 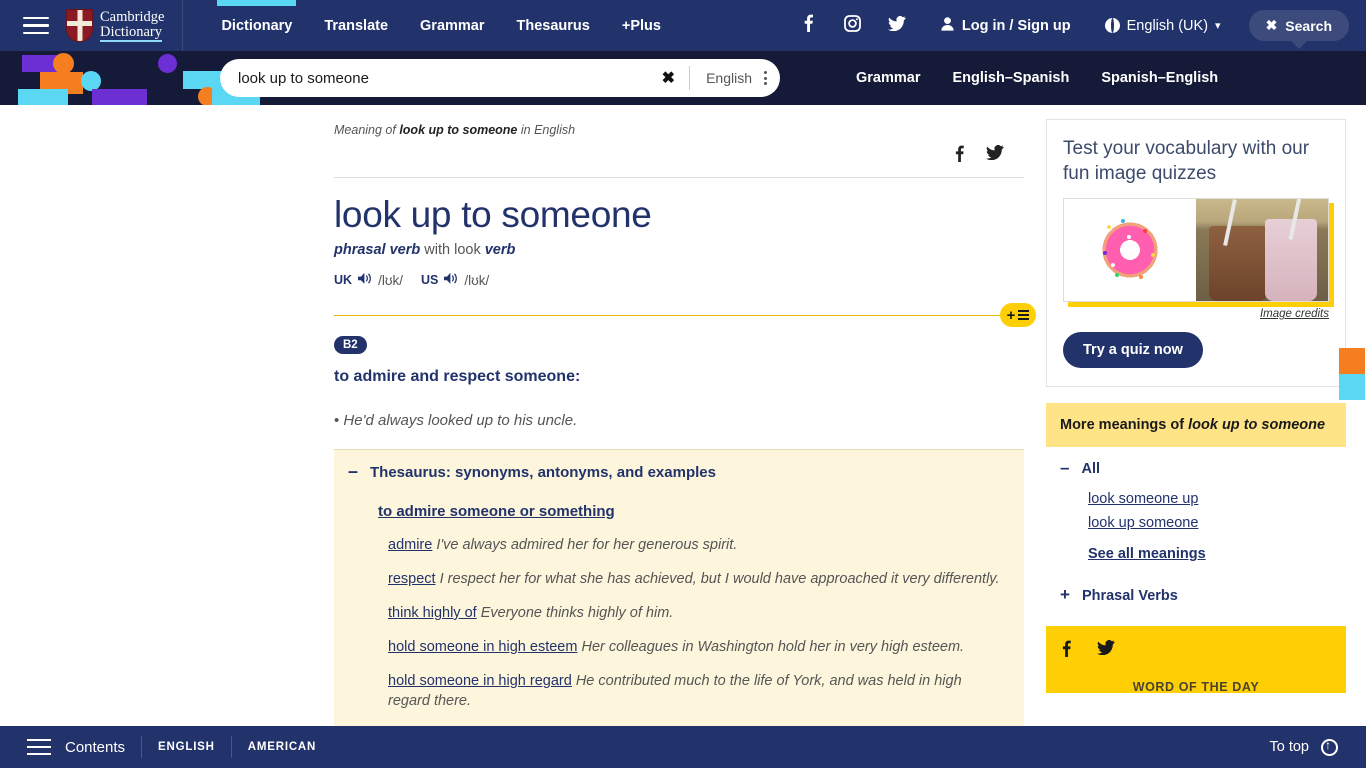 What do you see at coordinates (482, 647) in the screenshot?
I see `synonym-term: hold someone in high esteem` at bounding box center [482, 647].